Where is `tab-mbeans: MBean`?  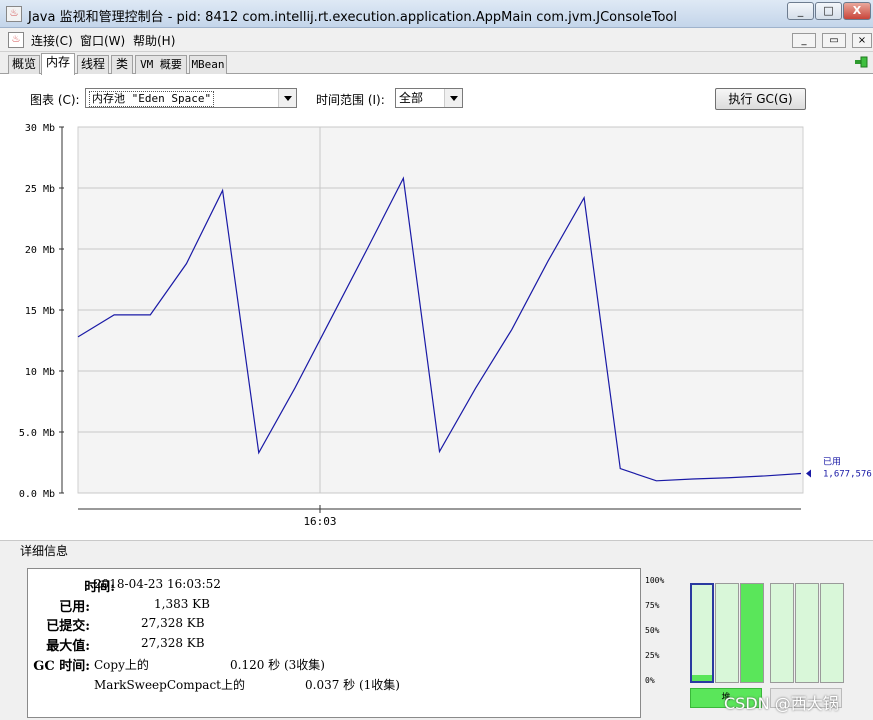 tab-mbeans: MBean is located at coordinates (208, 64).